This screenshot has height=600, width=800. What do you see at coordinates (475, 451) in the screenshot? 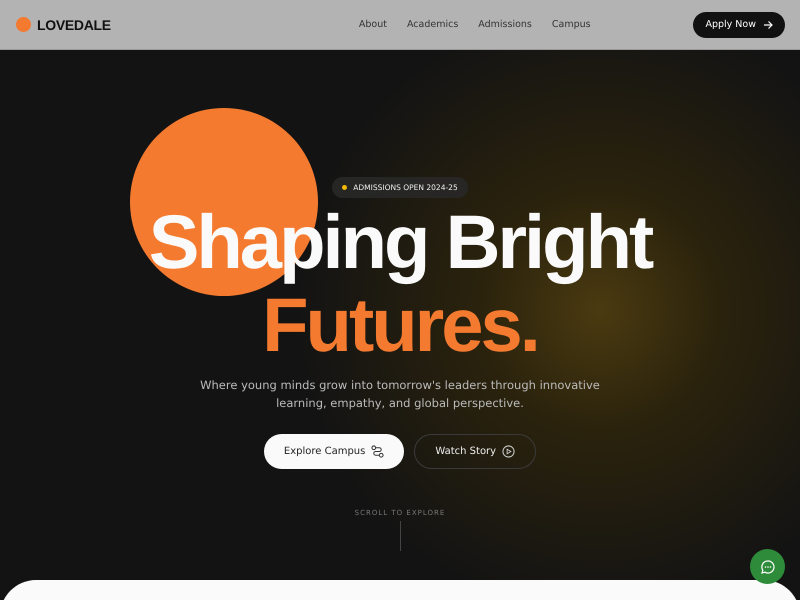
I see `watch-story-button: Watch Story` at bounding box center [475, 451].